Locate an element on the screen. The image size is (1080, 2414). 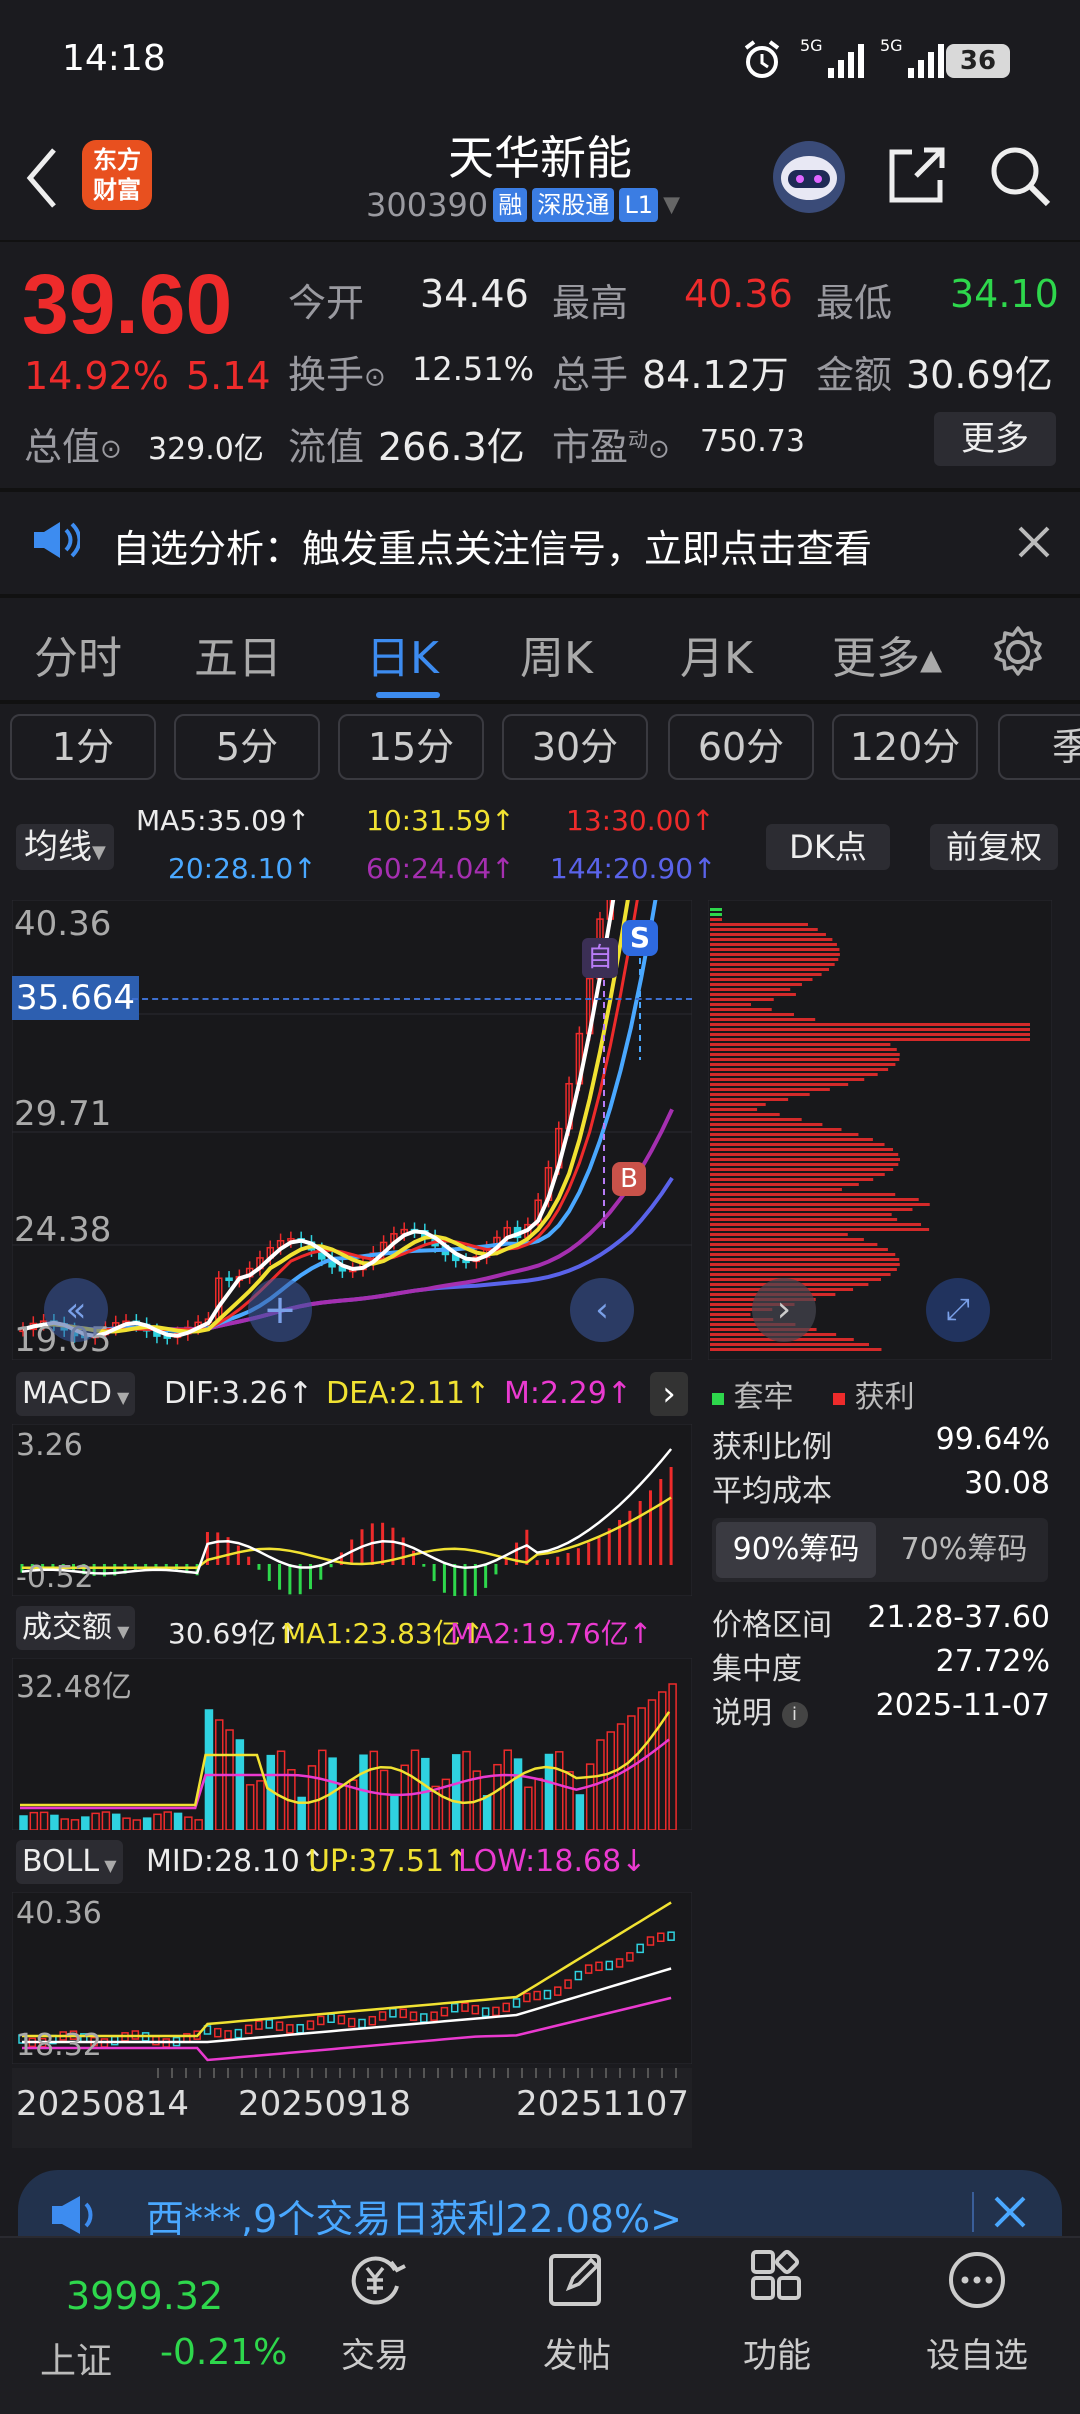
more-button: 更多 is located at coordinates (995, 439).